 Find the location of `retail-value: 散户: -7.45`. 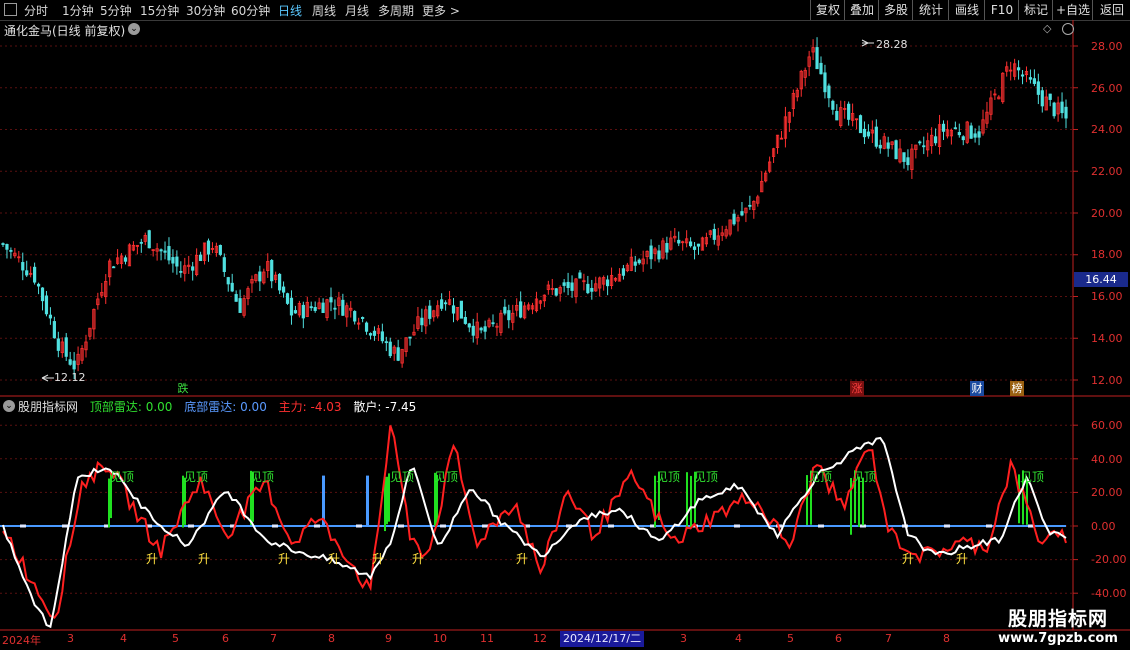

retail-value: 散户: -7.45 is located at coordinates (385, 407).